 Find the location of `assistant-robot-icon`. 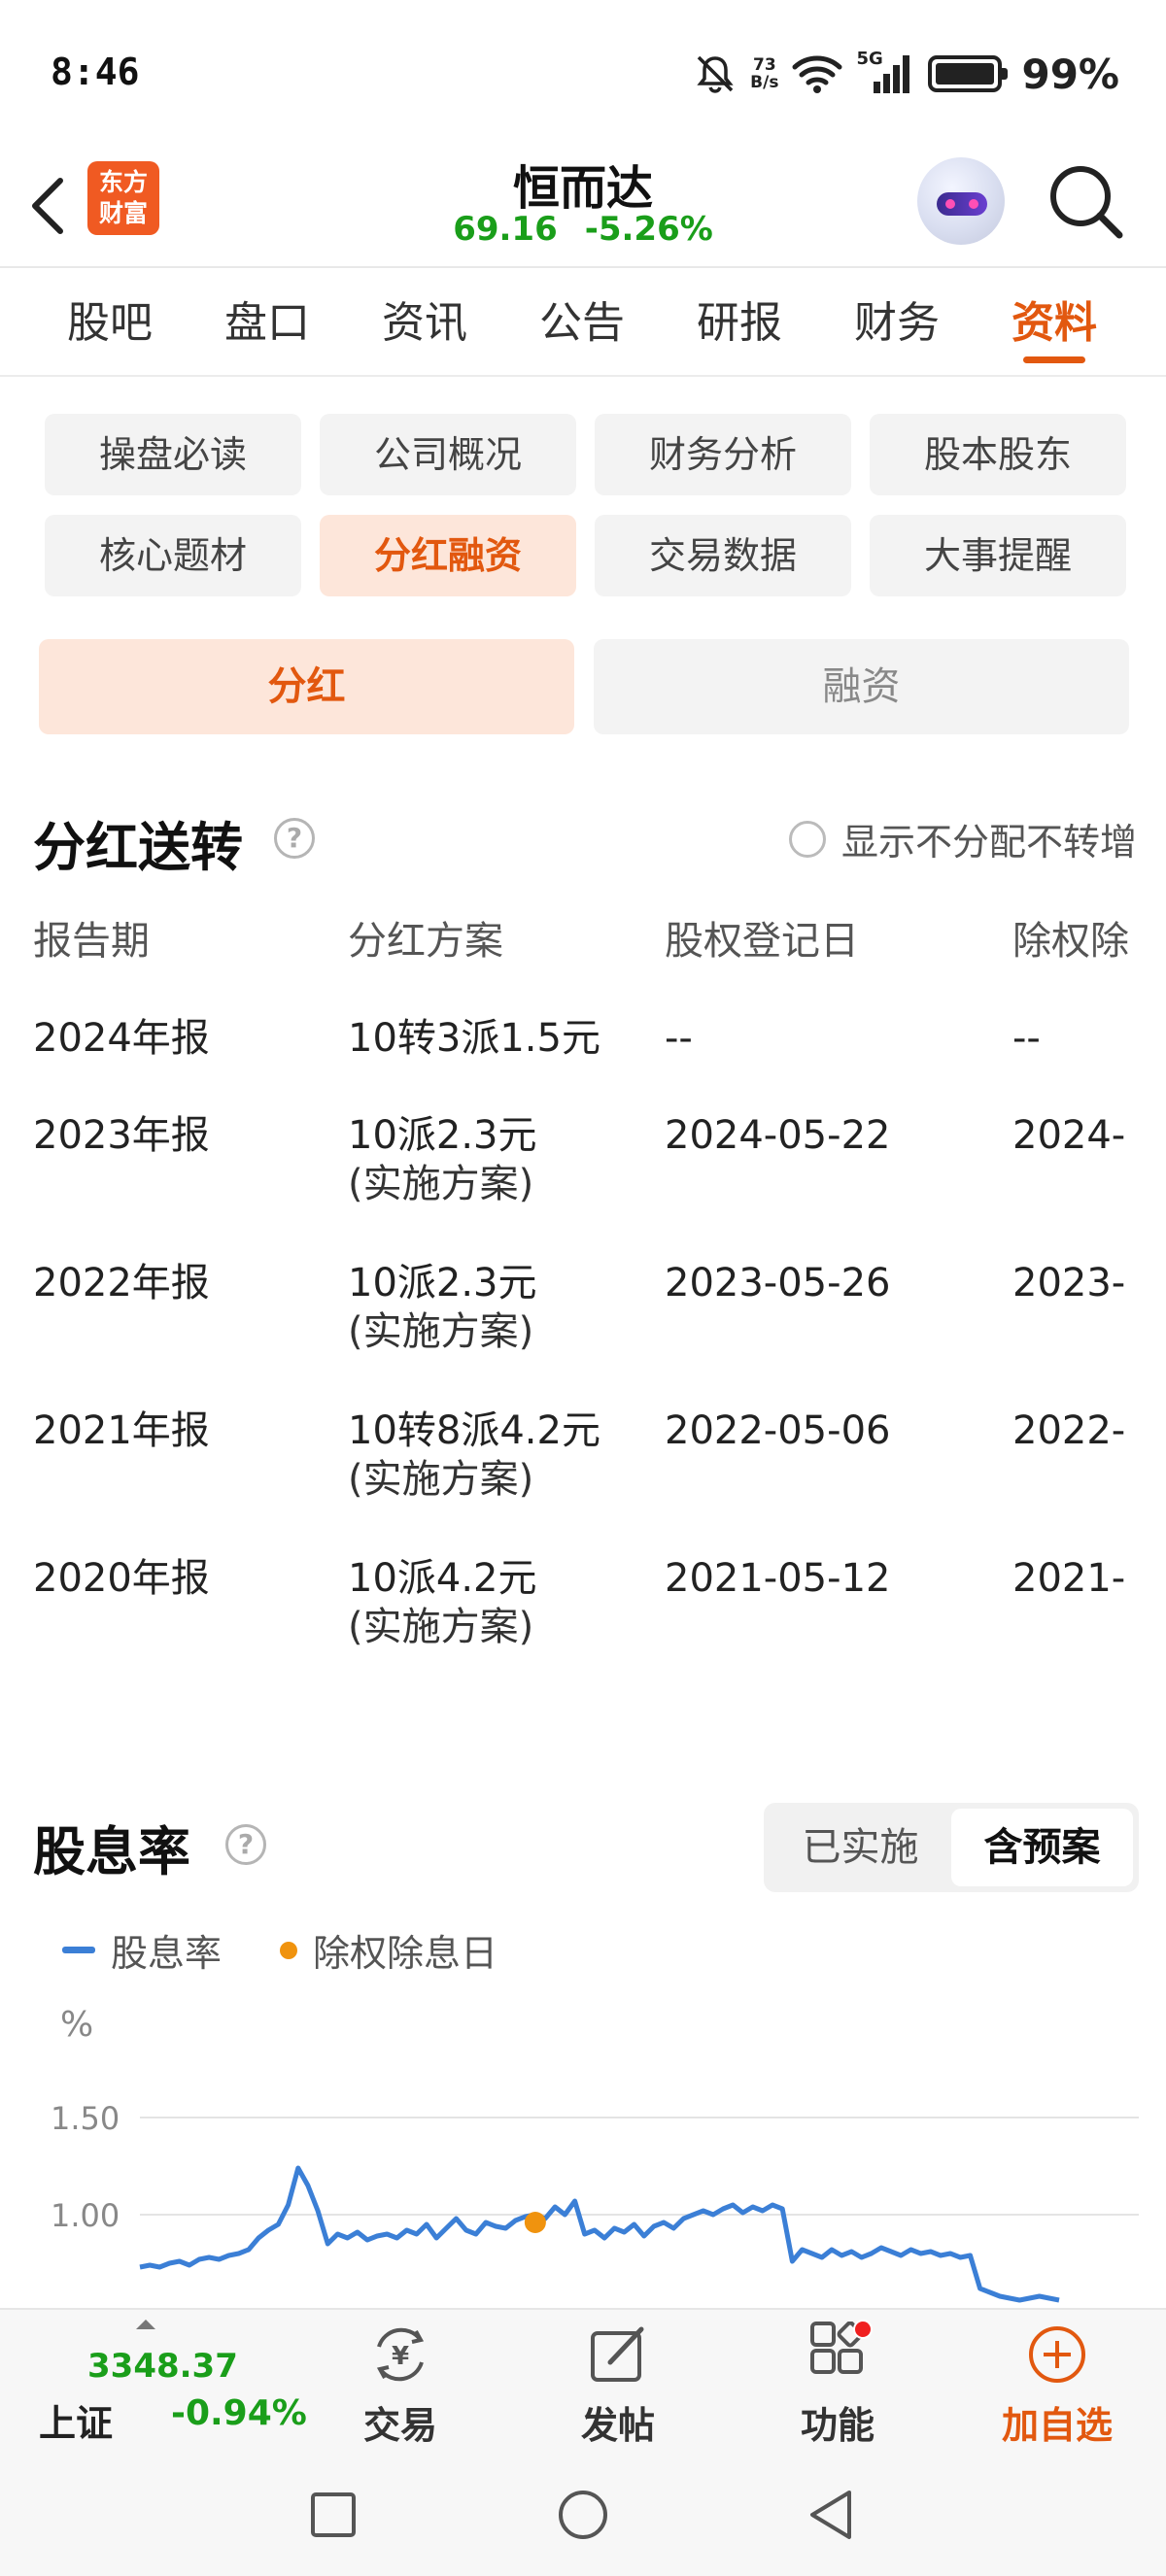

assistant-robot-icon is located at coordinates (961, 201).